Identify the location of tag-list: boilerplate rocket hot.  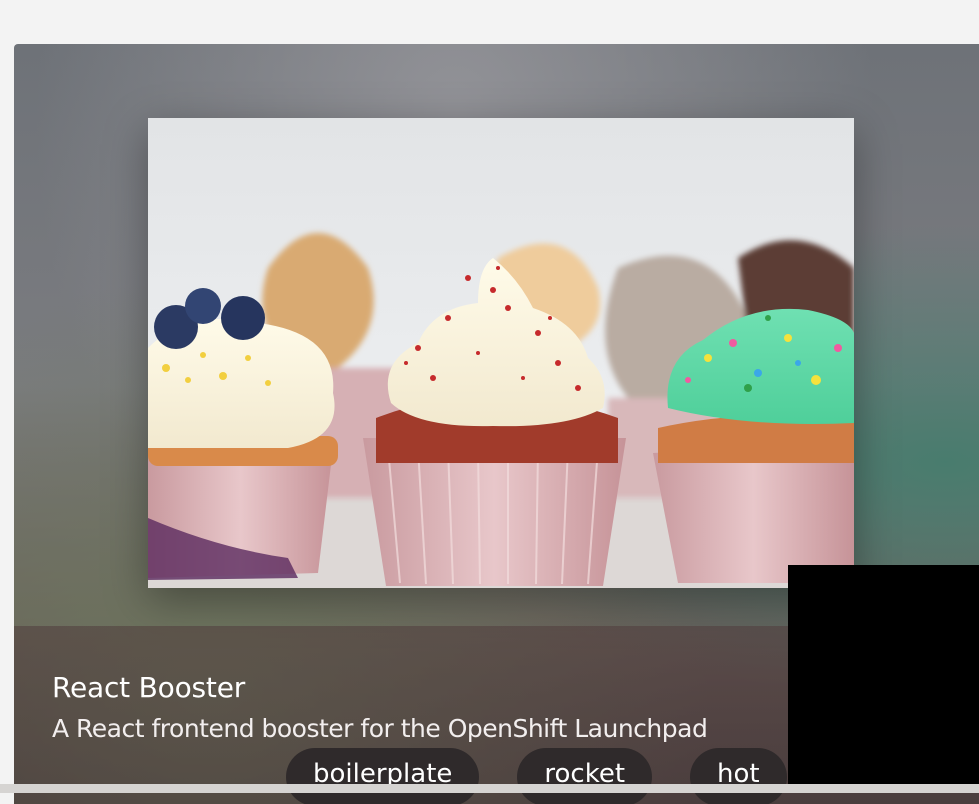
(536, 776).